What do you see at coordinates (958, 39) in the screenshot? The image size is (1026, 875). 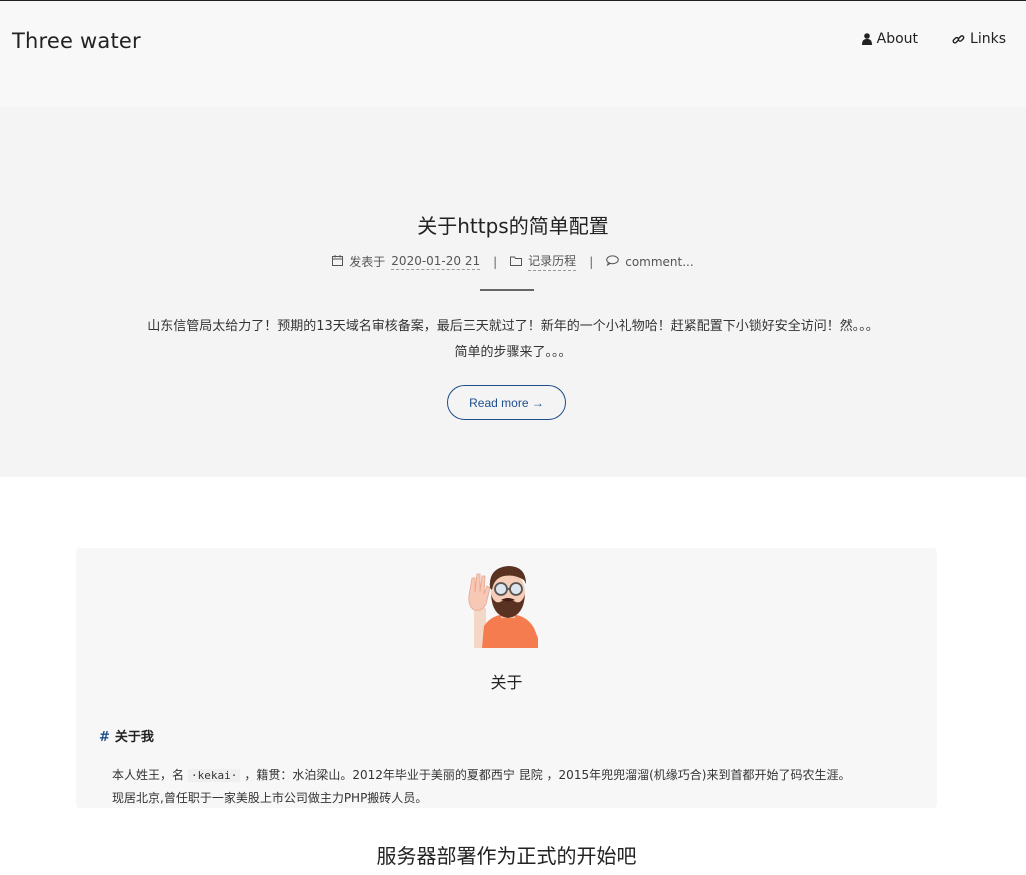 I see `link-icon` at bounding box center [958, 39].